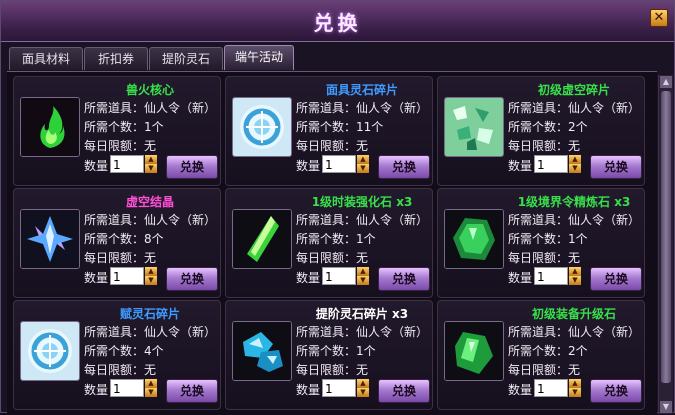 The height and width of the screenshot is (415, 675). I want to click on green-crystal-icon, so click(262, 239).